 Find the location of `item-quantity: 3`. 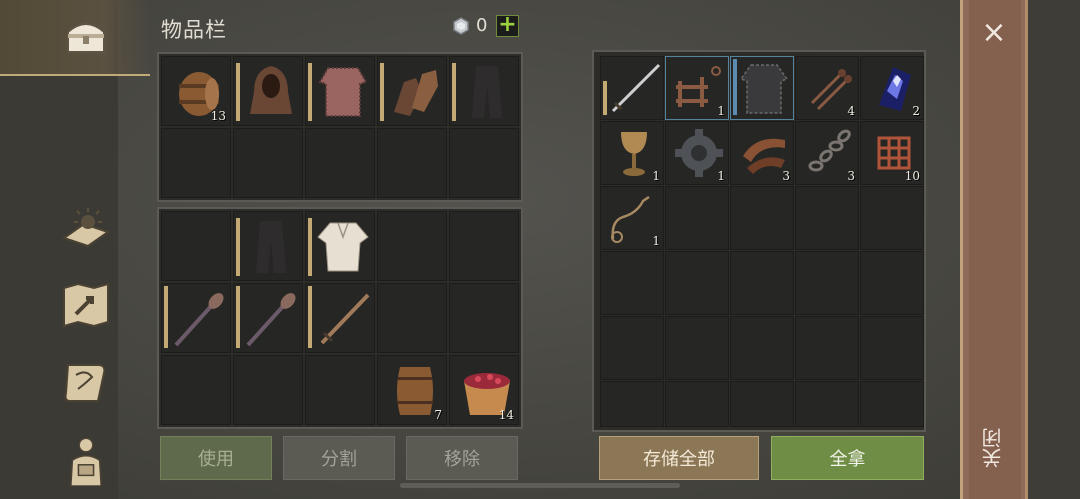

item-quantity: 3 is located at coordinates (851, 176).